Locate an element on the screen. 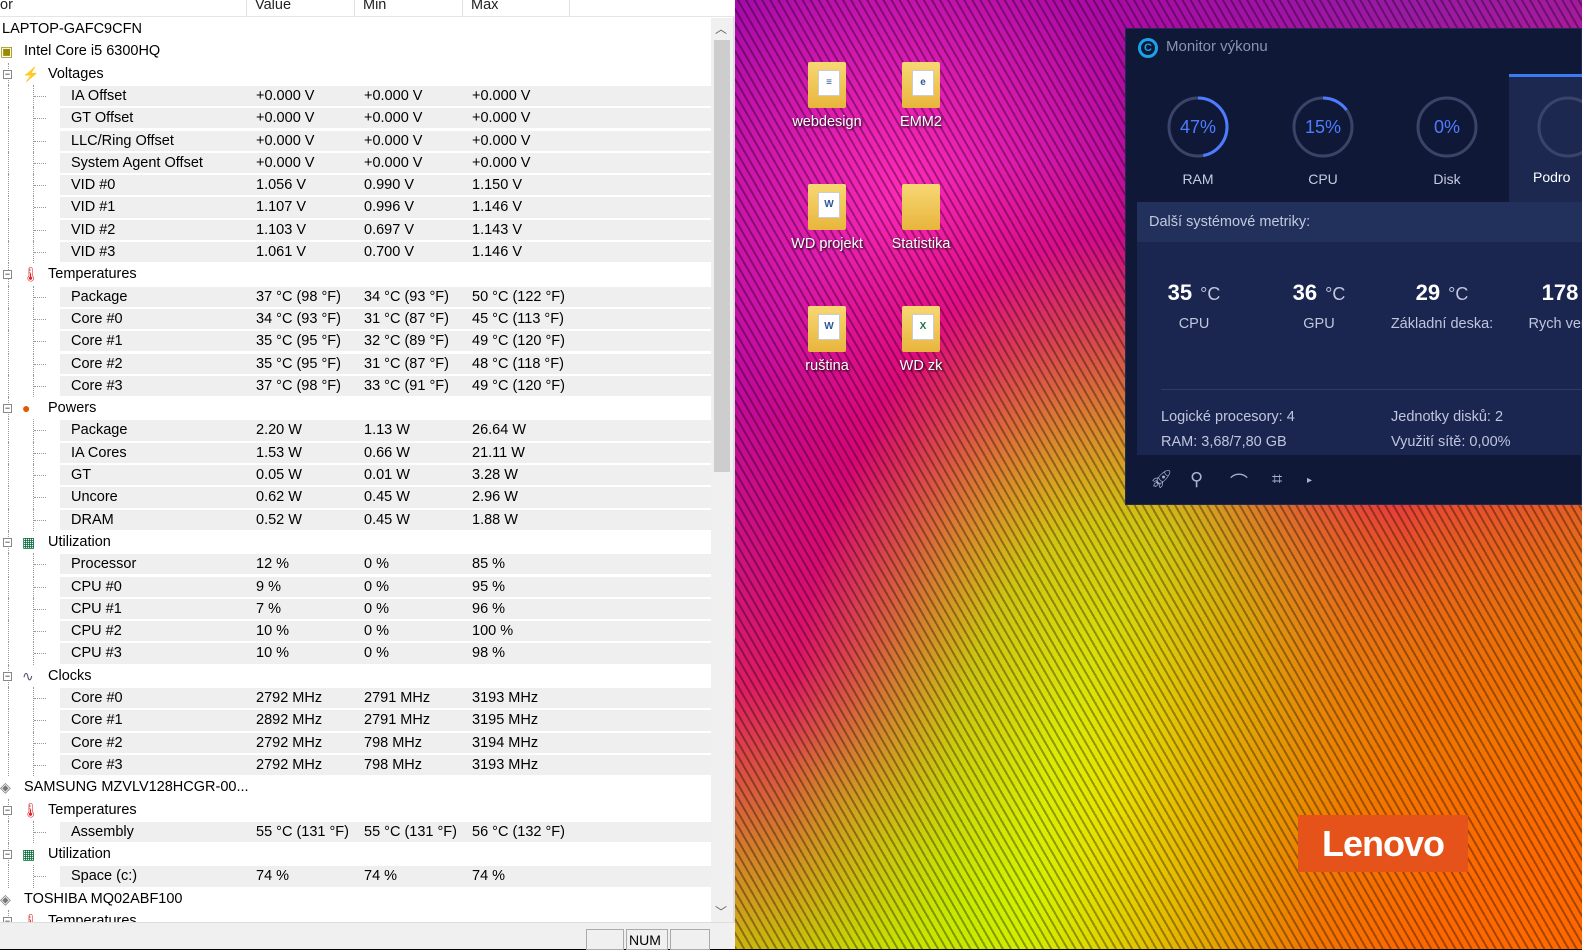 The width and height of the screenshot is (1582, 950). sensor-row: GT Offset +0.000 V +0.000 V +0.000 V is located at coordinates (355, 118).